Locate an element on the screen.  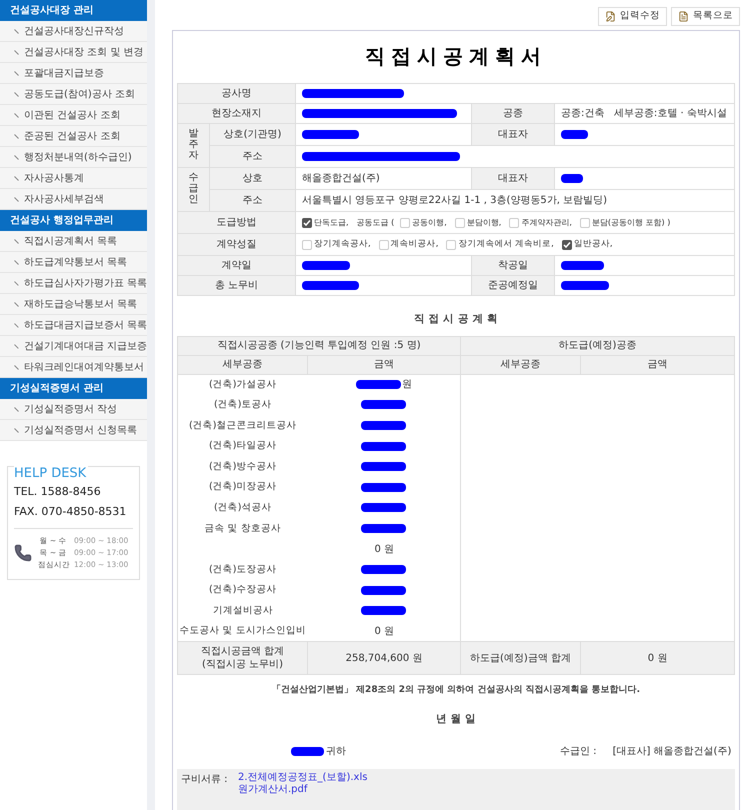
option-label: 분담이행, is located at coordinates (484, 222).